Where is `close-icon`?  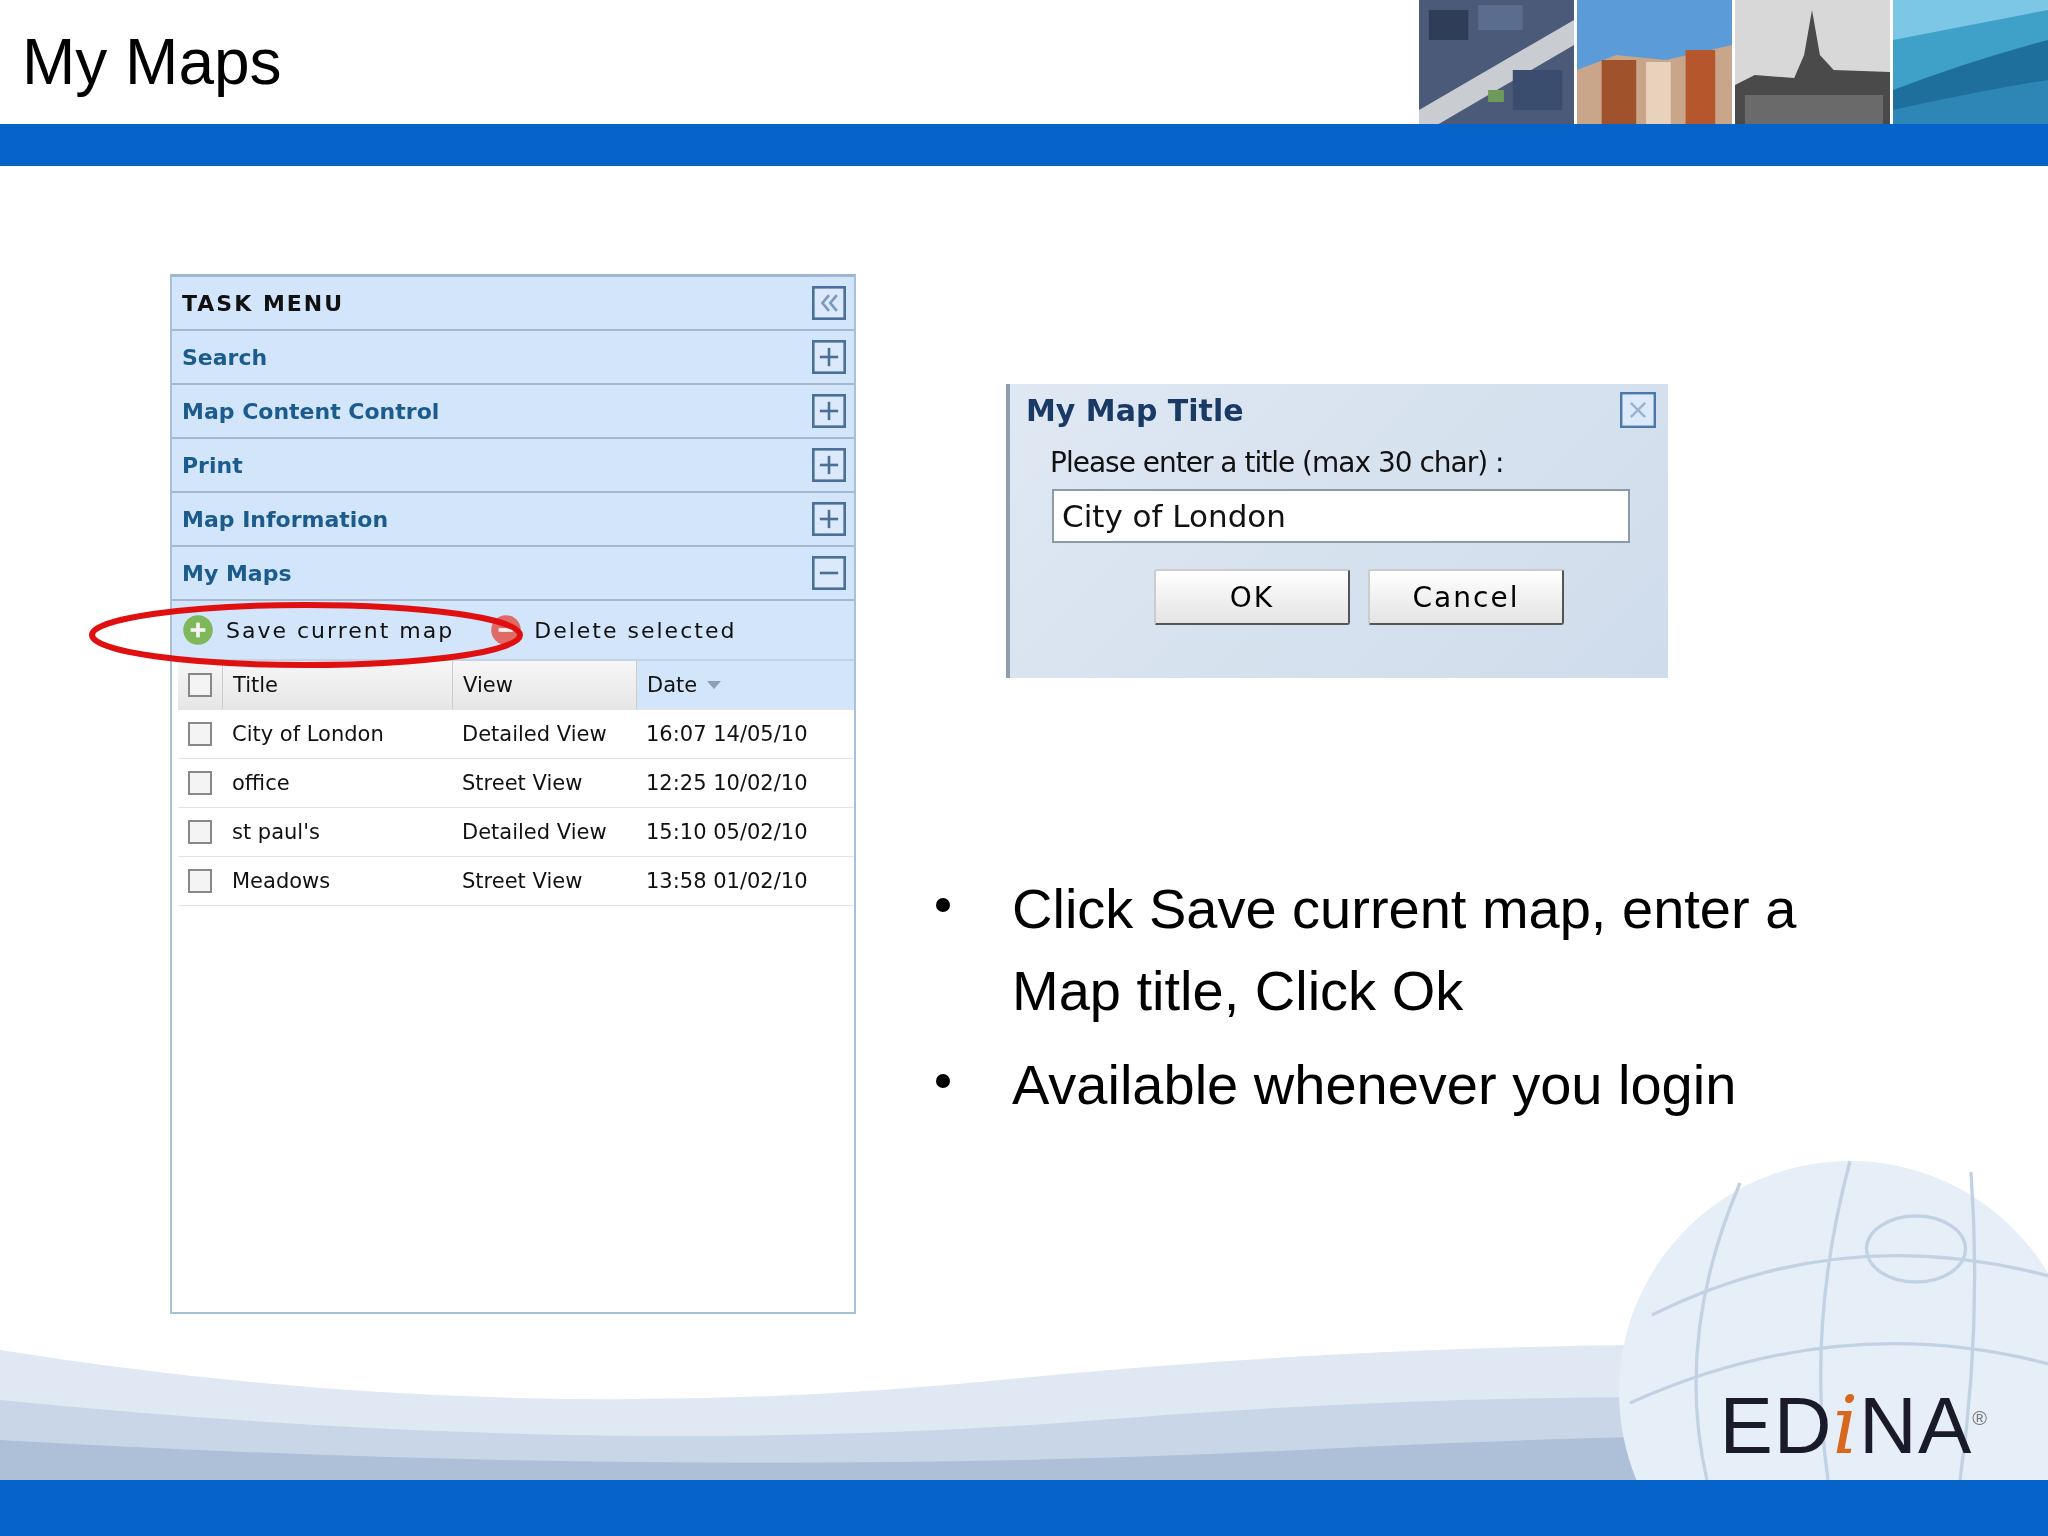
close-icon is located at coordinates (1638, 410).